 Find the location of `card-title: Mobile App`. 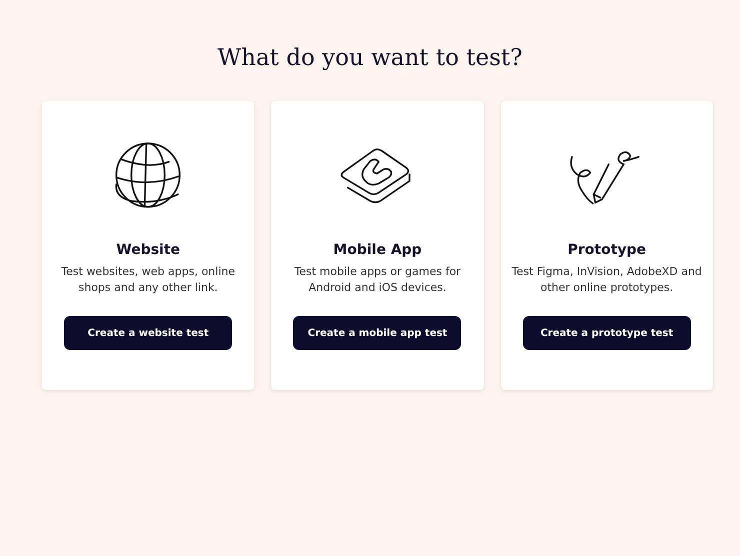

card-title: Mobile App is located at coordinates (377, 250).